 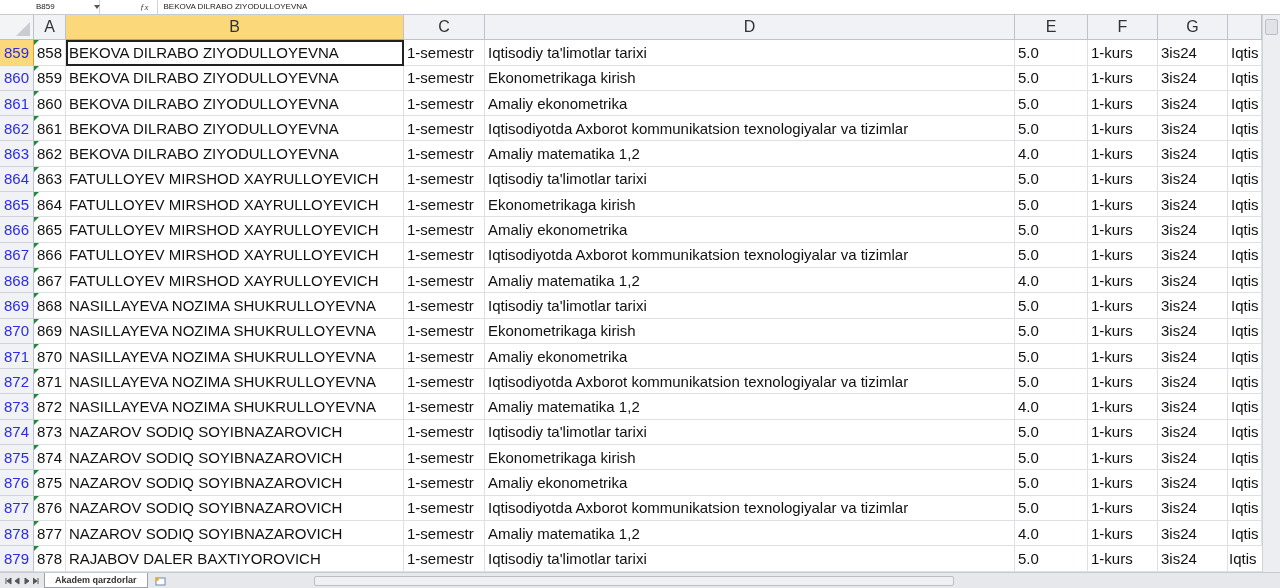 I want to click on row-header: 868, so click(x=17, y=280).